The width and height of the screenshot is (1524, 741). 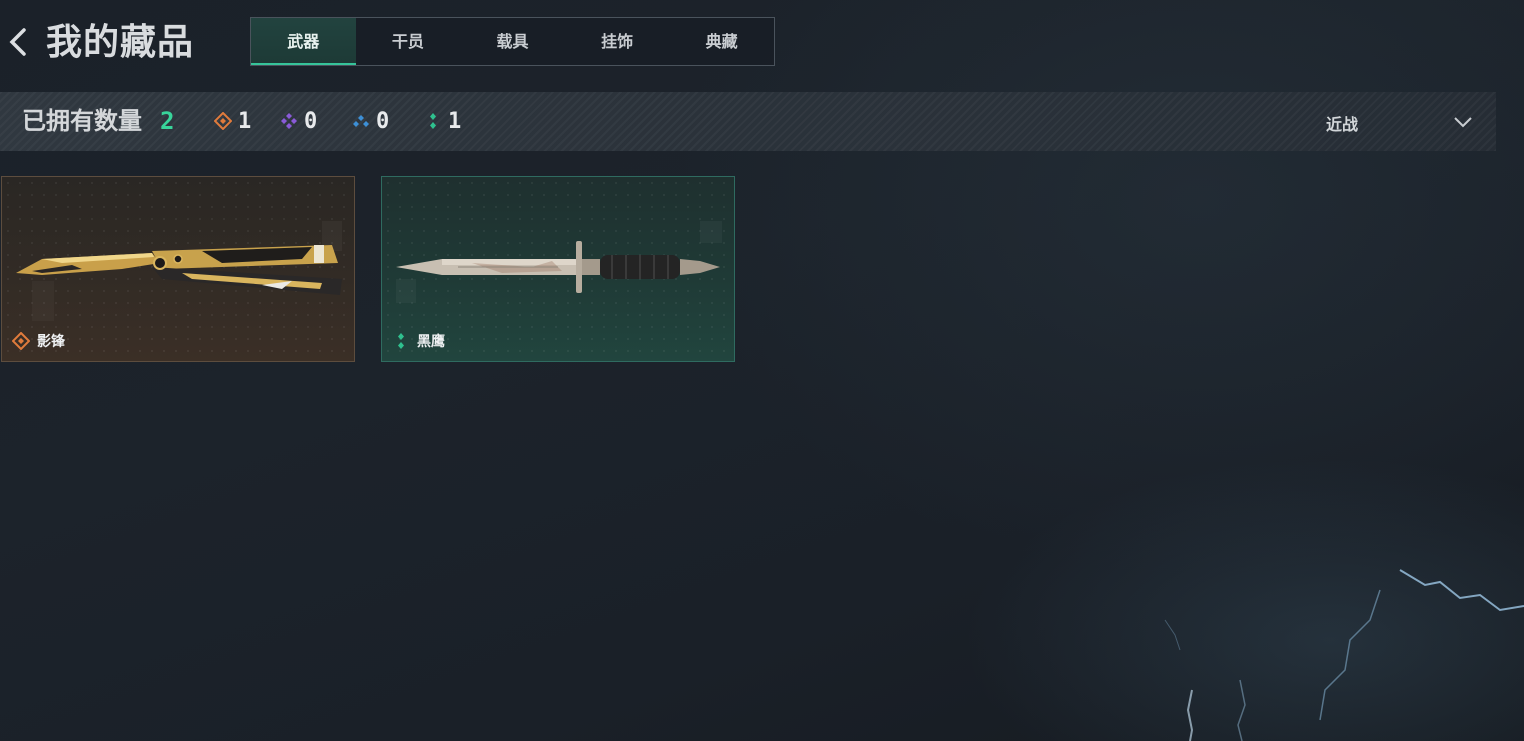 What do you see at coordinates (1344, 655) in the screenshot?
I see `lightning-decoration` at bounding box center [1344, 655].